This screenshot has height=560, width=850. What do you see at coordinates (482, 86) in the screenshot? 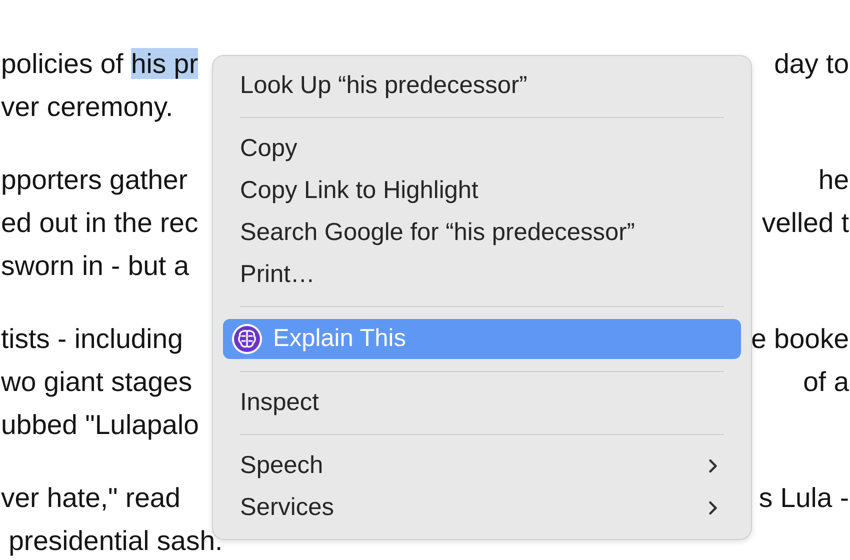
I see `menu-item: Look Up “his predecessor”` at bounding box center [482, 86].